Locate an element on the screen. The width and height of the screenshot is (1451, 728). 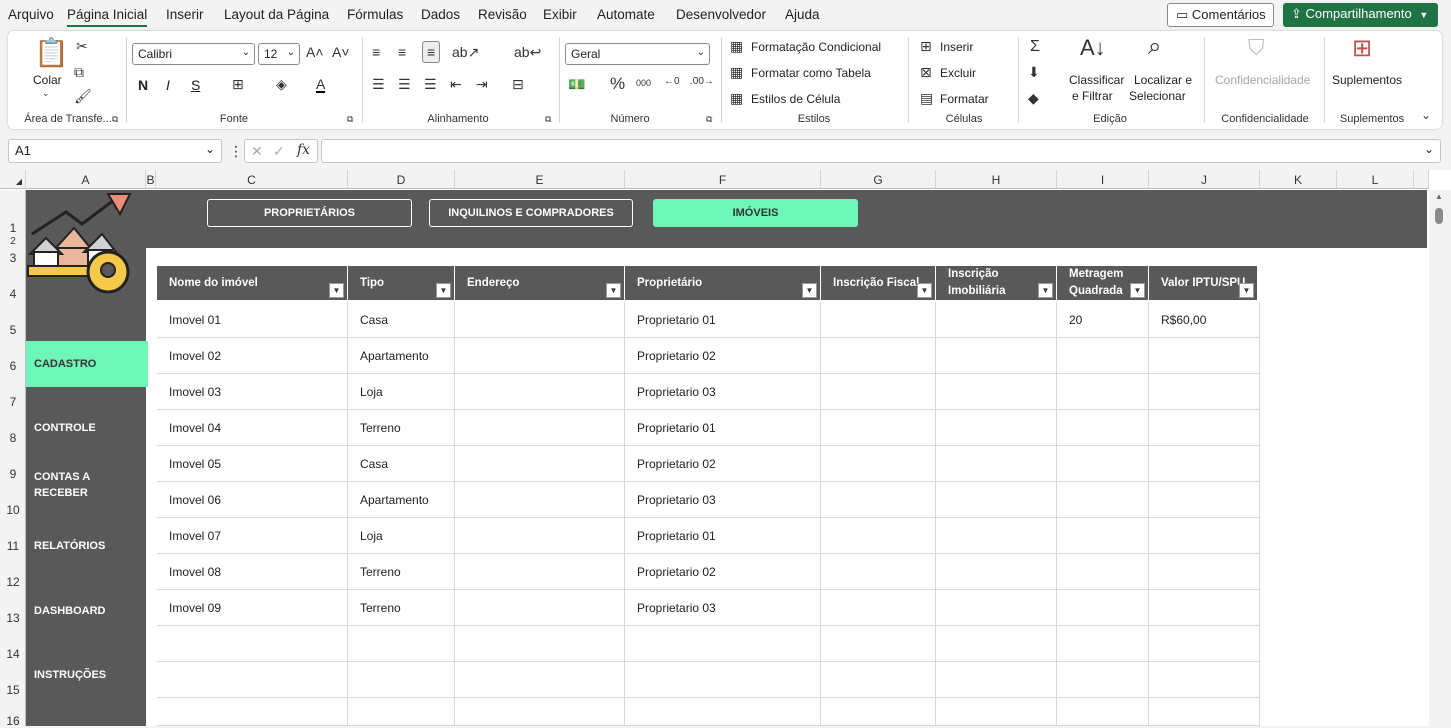
row-header-2: 2 is located at coordinates (13, 241).